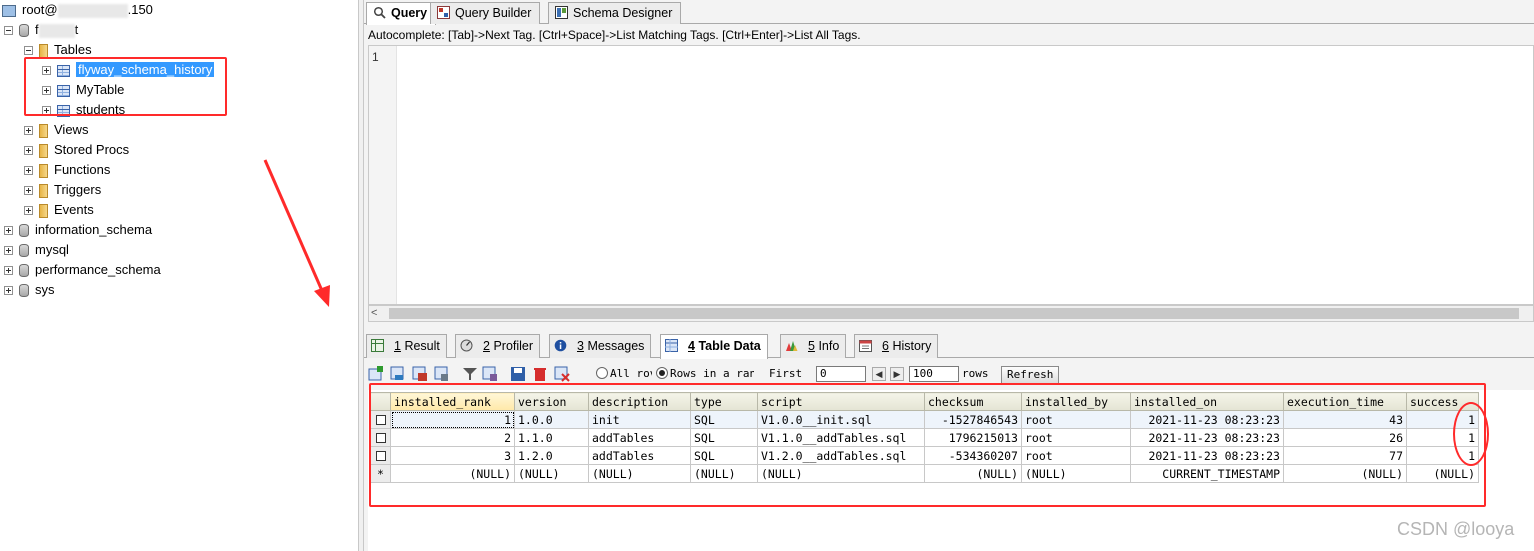  What do you see at coordinates (1471, 434) in the screenshot?
I see `annotation-ellipse-success` at bounding box center [1471, 434].